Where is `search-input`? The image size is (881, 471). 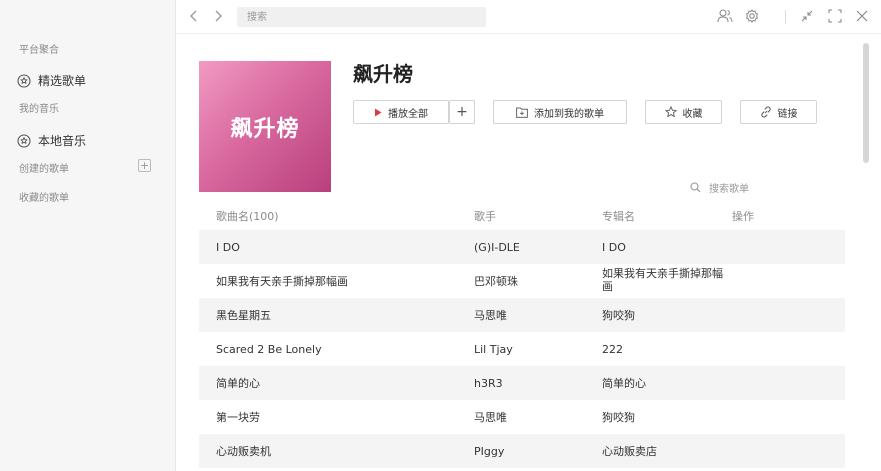 search-input is located at coordinates (361, 17).